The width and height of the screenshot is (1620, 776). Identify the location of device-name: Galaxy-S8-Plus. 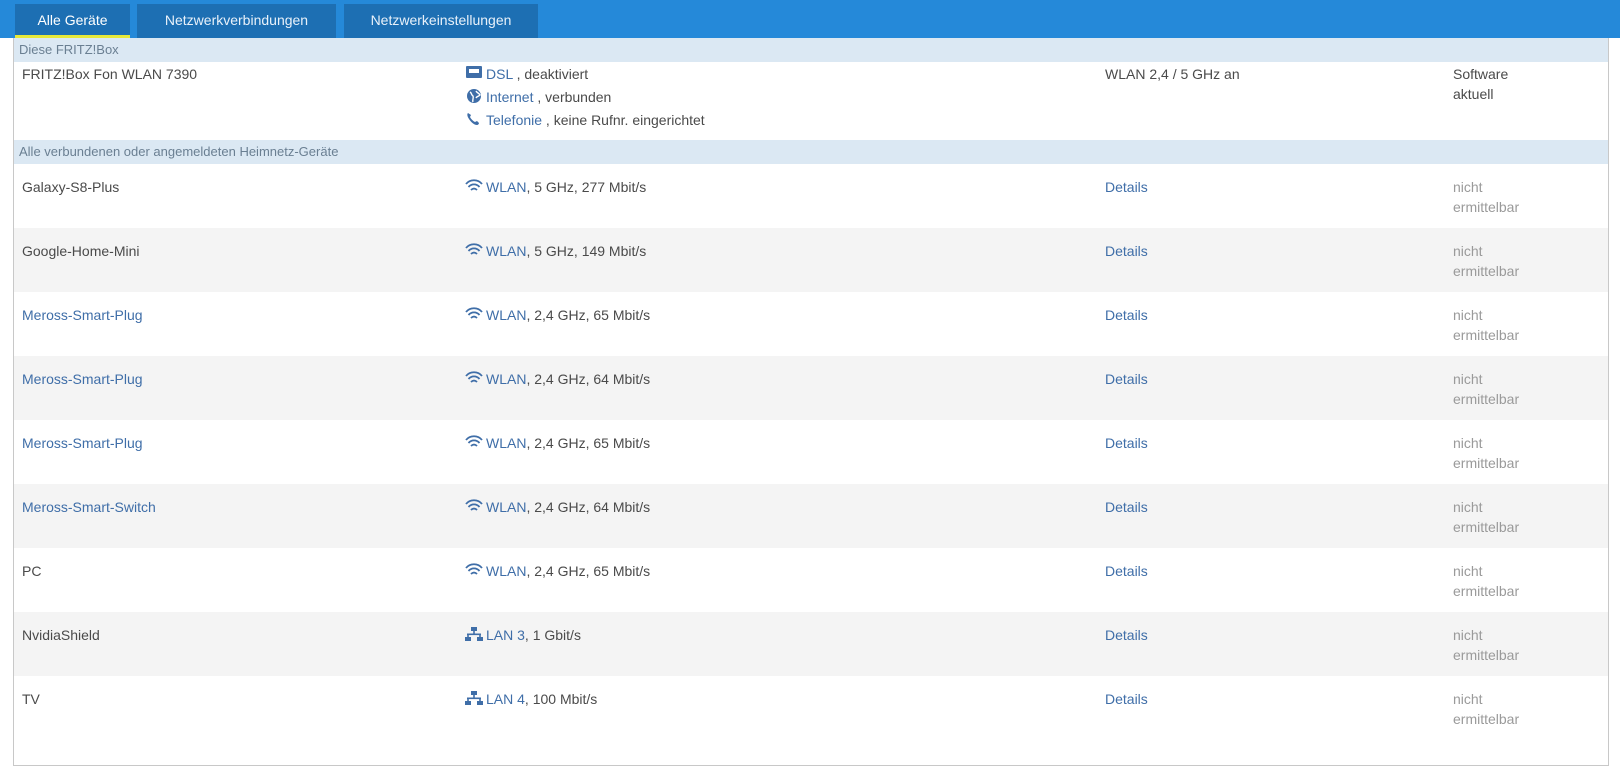
(71, 187).